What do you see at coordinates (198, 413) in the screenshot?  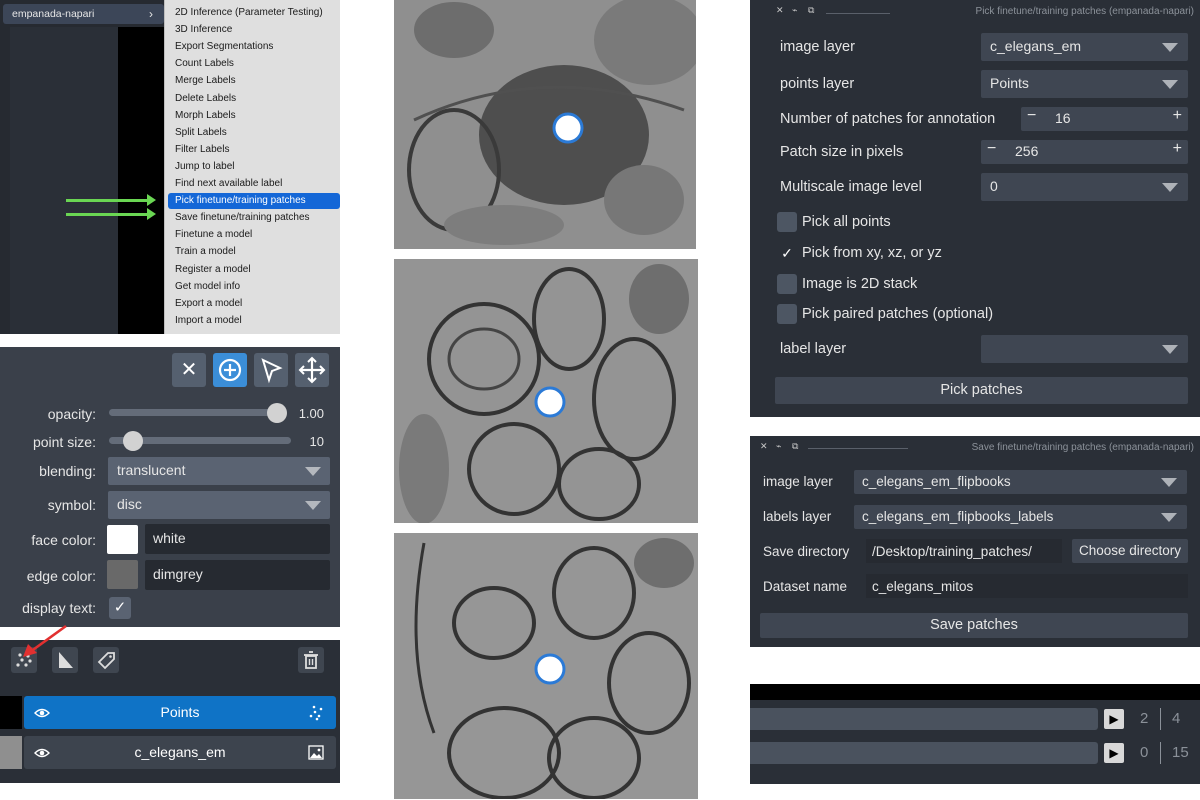 I see `opacity-slider` at bounding box center [198, 413].